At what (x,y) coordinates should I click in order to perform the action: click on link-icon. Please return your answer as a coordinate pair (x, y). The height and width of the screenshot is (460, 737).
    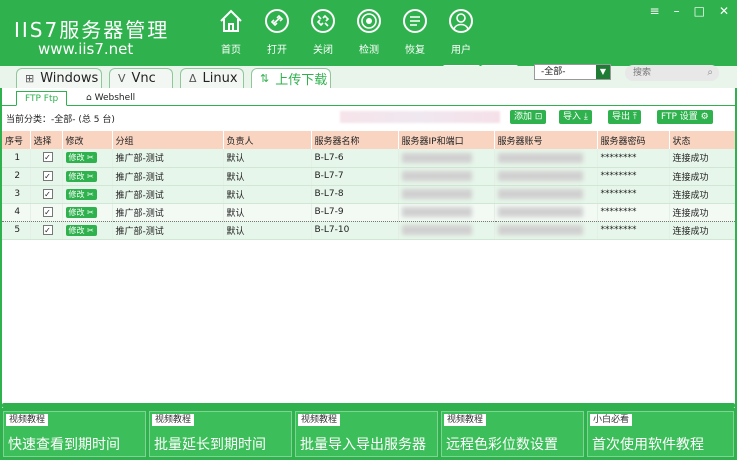
    Looking at the image, I should click on (277, 21).